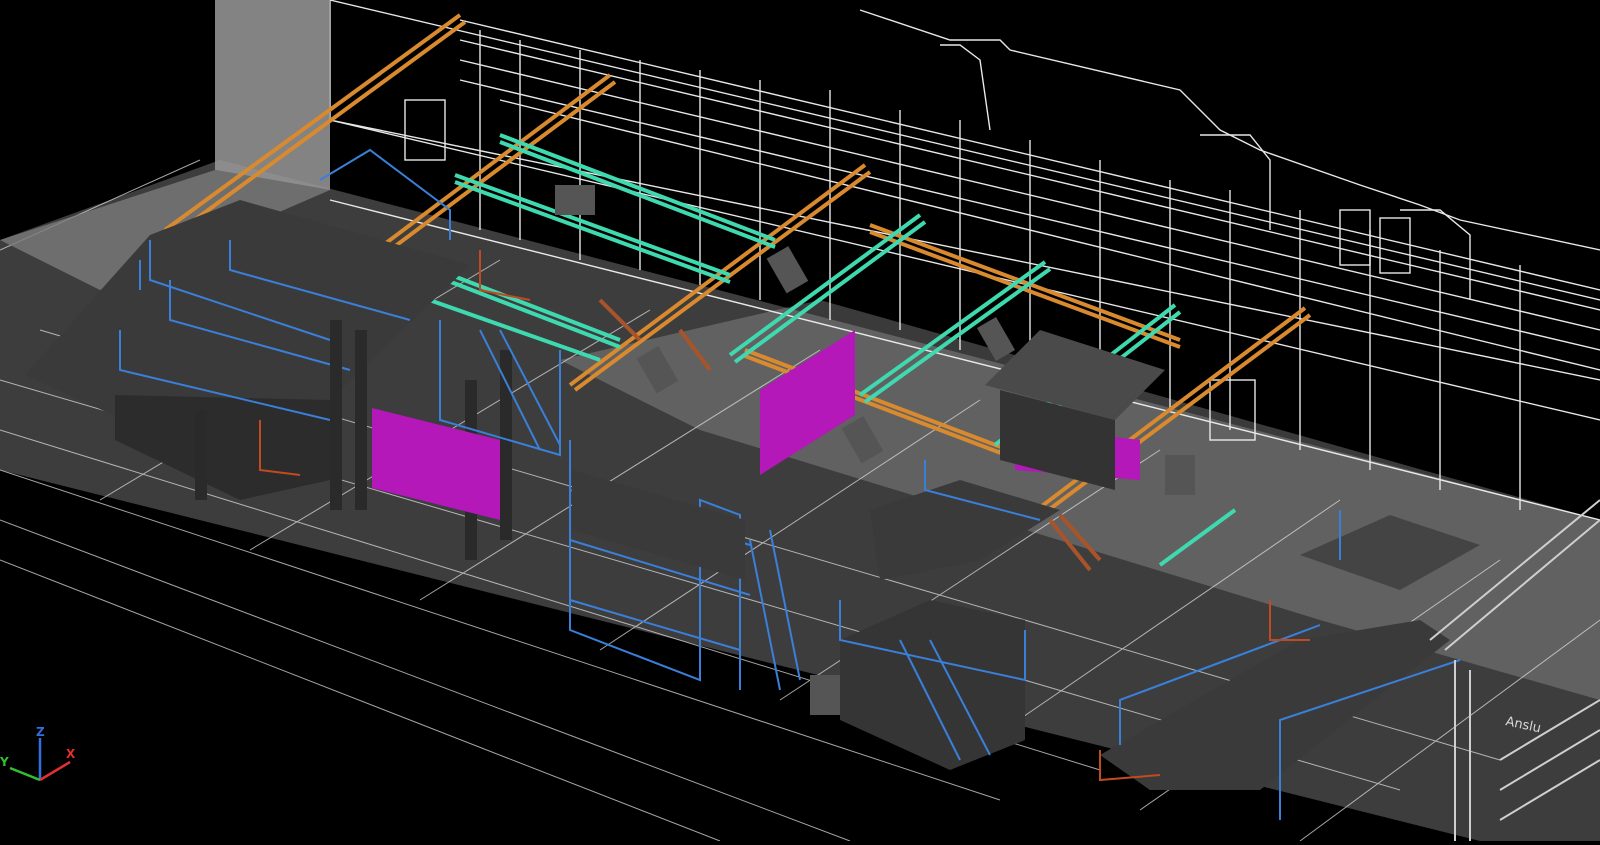  Describe the element at coordinates (40, 732) in the screenshot. I see `ucs-z-label: Z` at that location.